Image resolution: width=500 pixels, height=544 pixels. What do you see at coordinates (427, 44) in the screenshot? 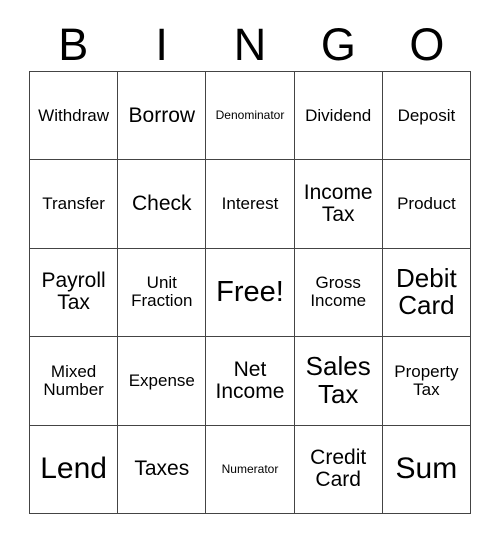
I see `header-letter-o: O` at bounding box center [427, 44].